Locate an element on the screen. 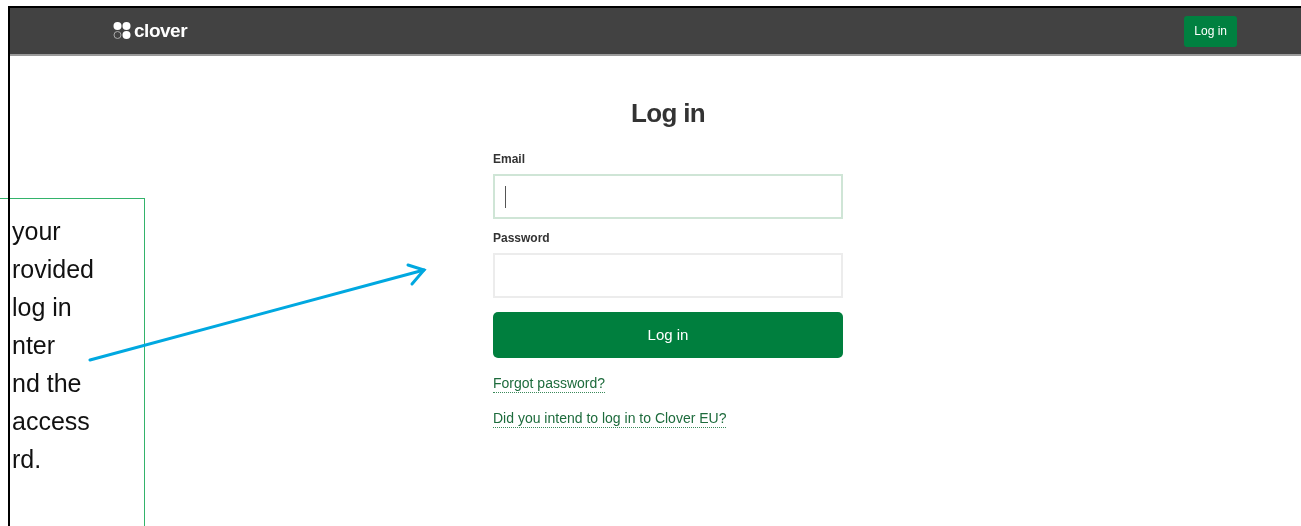 This screenshot has width=1301, height=526. input-field is located at coordinates (668, 196).